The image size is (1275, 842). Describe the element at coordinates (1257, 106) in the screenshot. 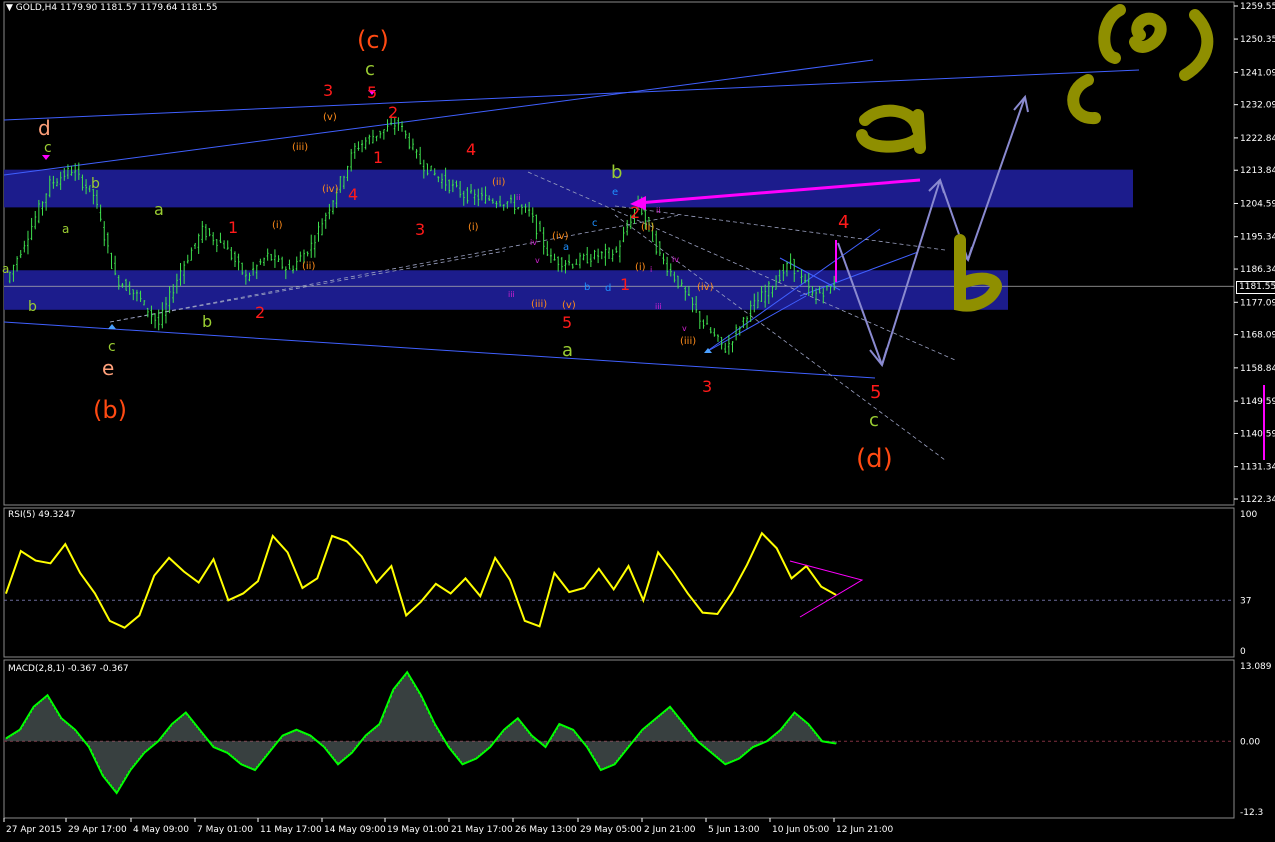

I see `price-tick-label: 1232.09` at that location.